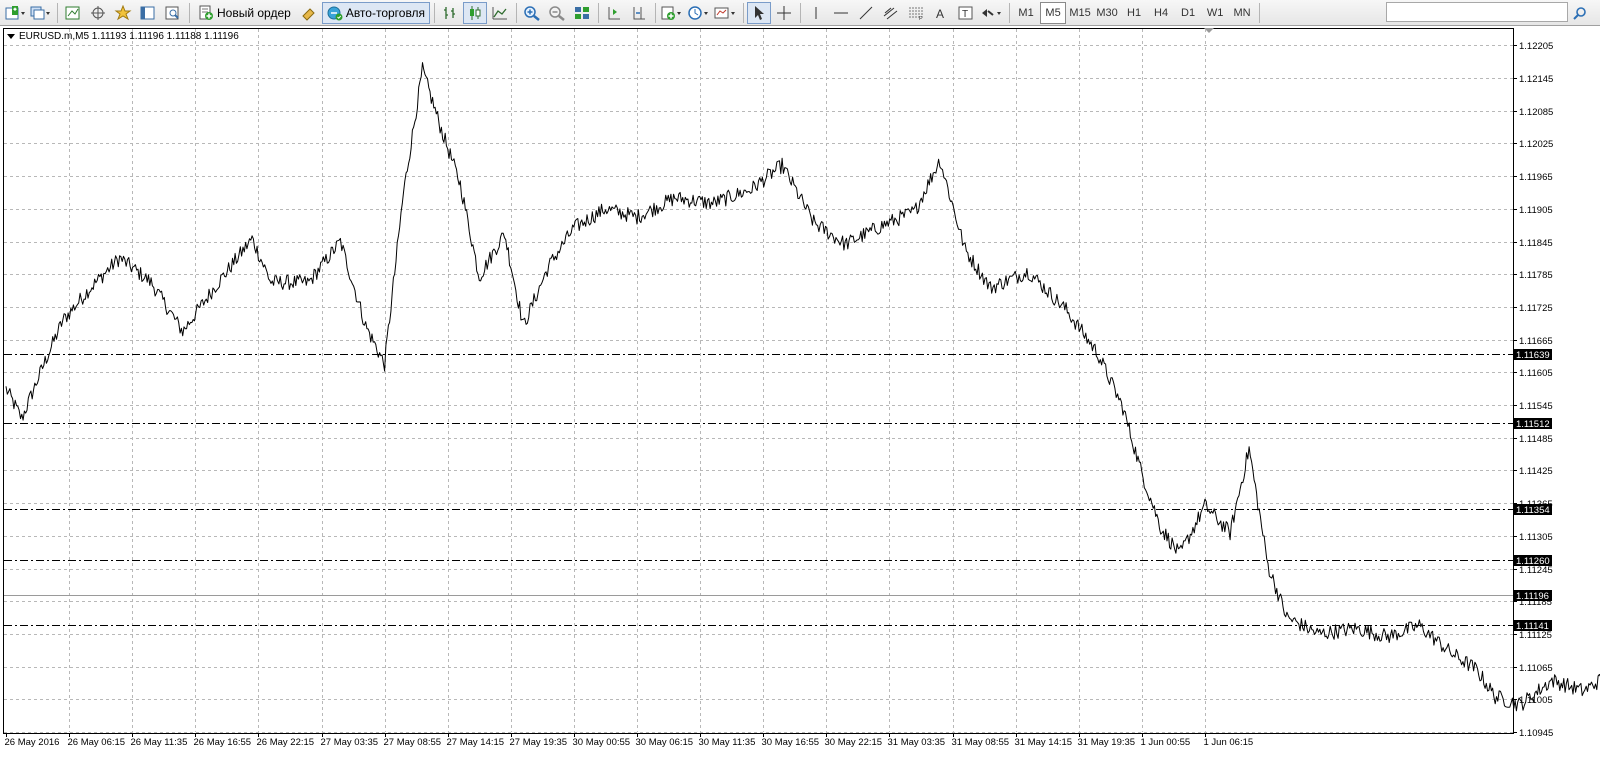  What do you see at coordinates (223, 742) in the screenshot?
I see `time-tick-label: 26 May 16:55` at bounding box center [223, 742].